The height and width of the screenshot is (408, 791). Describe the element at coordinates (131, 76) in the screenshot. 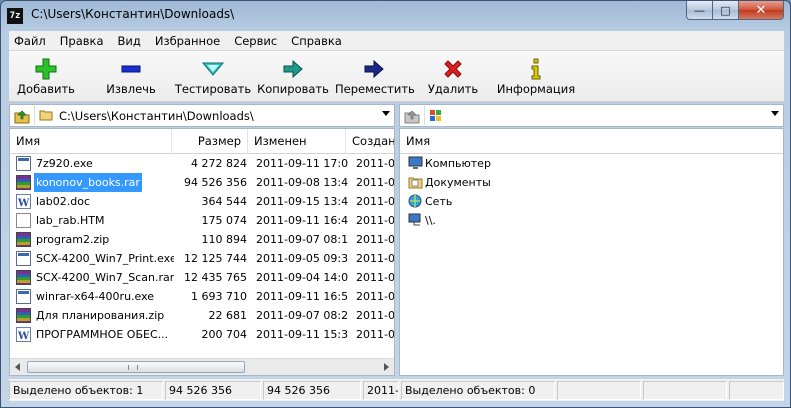

I see `extract-button: Извлечь` at that location.